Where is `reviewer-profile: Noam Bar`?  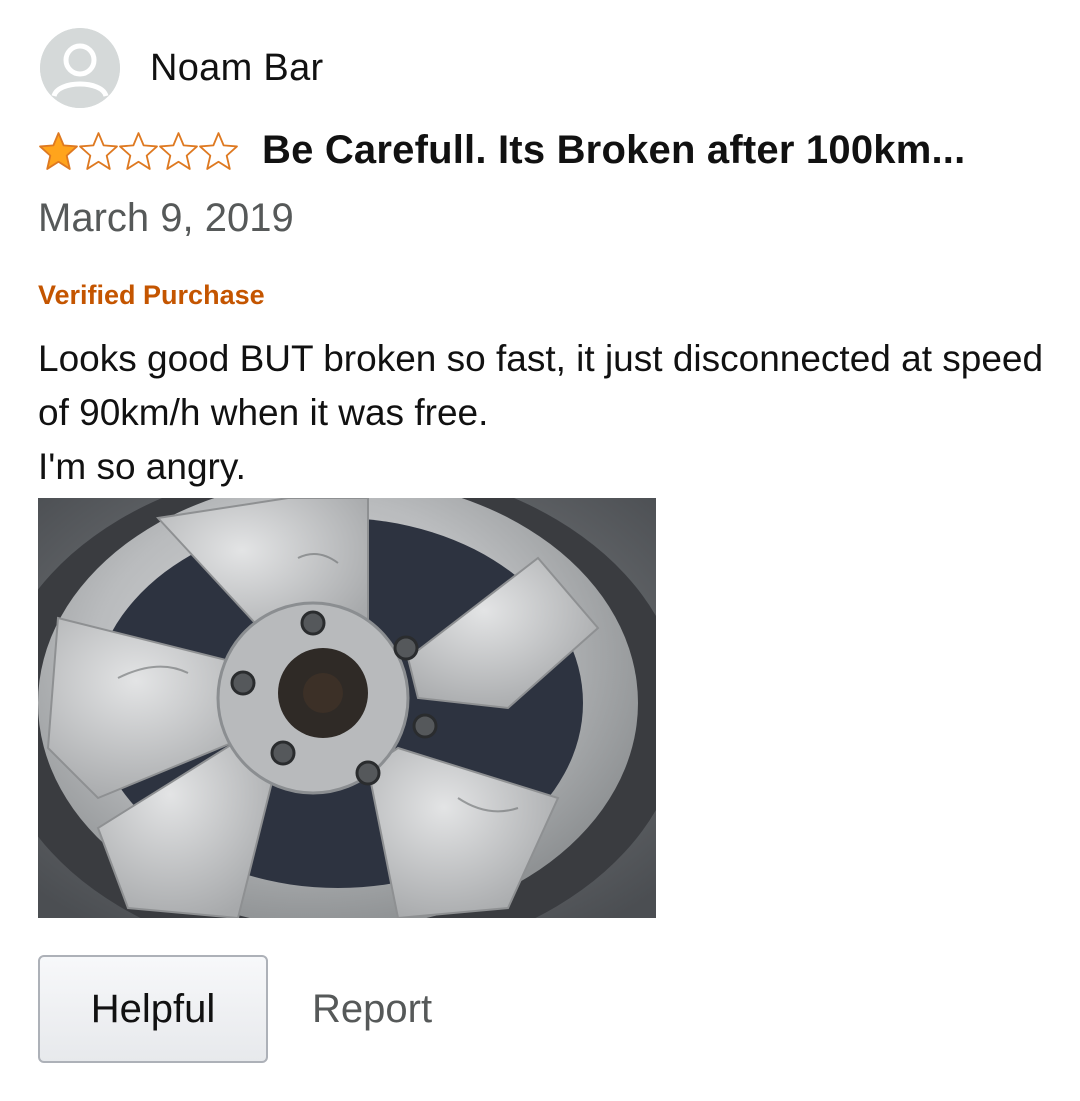
reviewer-profile: Noam Bar is located at coordinates (181, 68).